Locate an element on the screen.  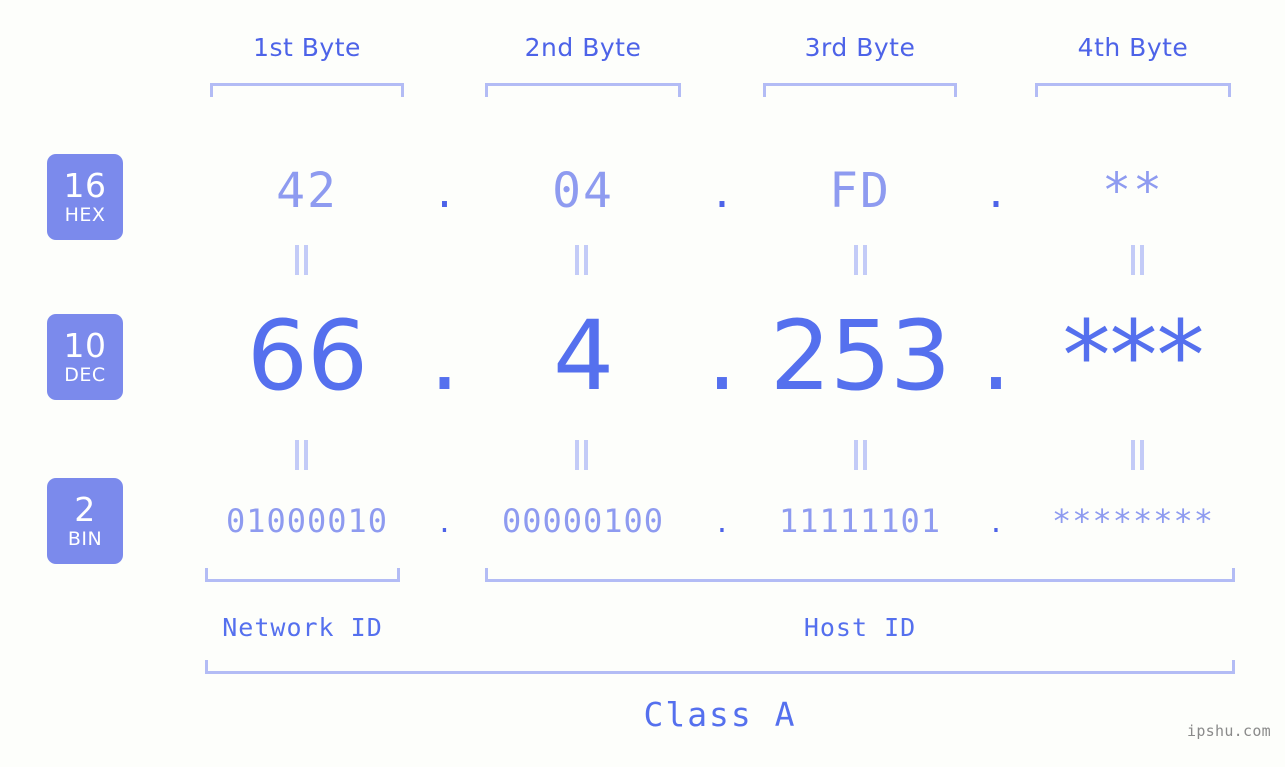
hex-byte-1: 42 is located at coordinates (307, 191).